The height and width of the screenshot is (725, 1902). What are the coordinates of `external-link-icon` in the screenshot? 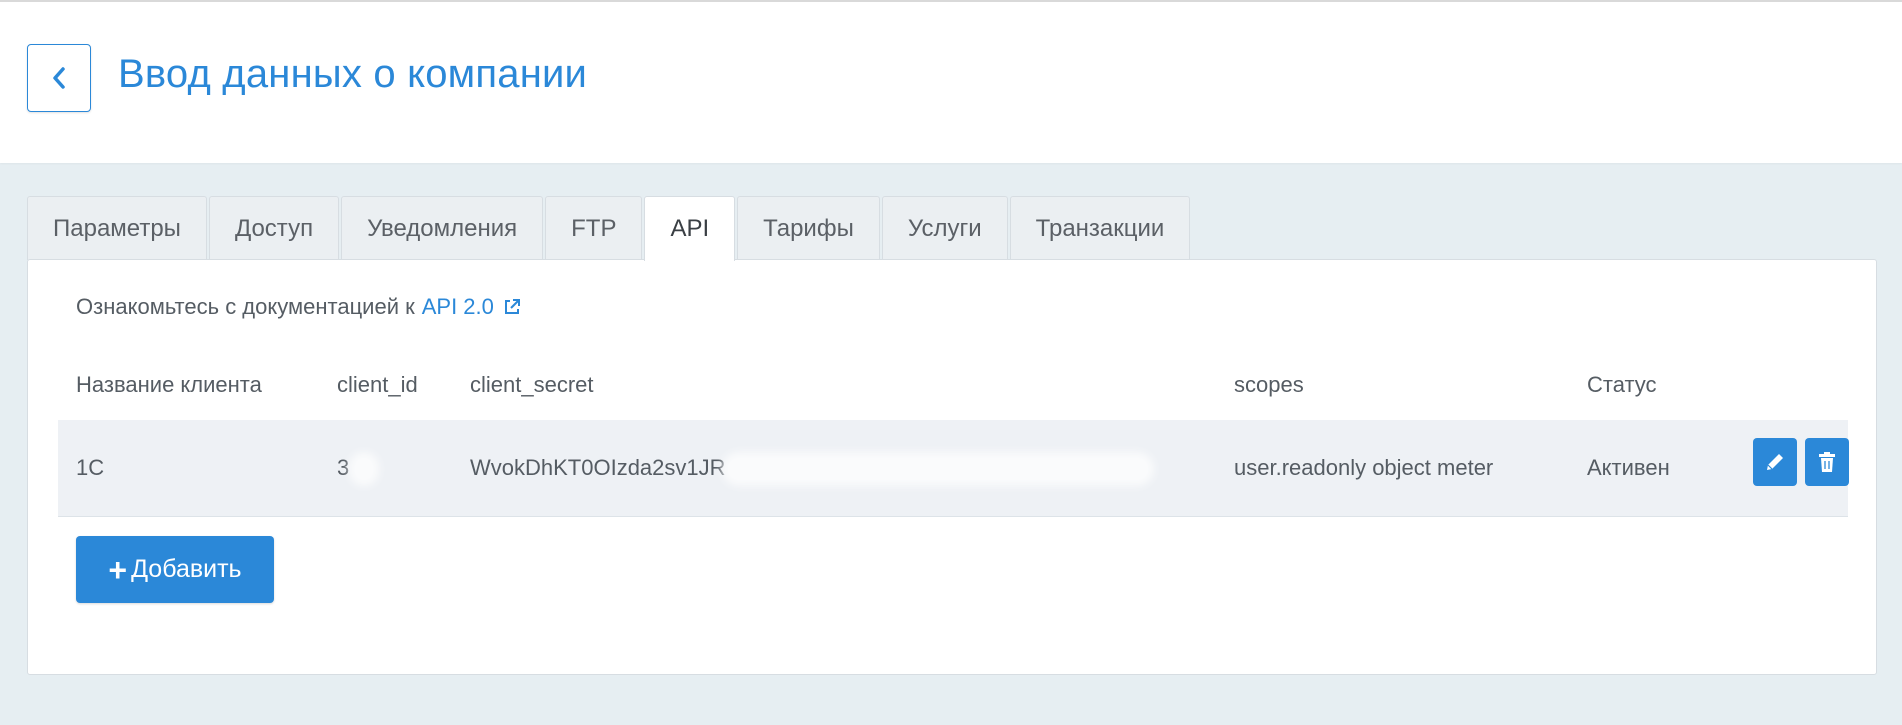 It's located at (512, 306).